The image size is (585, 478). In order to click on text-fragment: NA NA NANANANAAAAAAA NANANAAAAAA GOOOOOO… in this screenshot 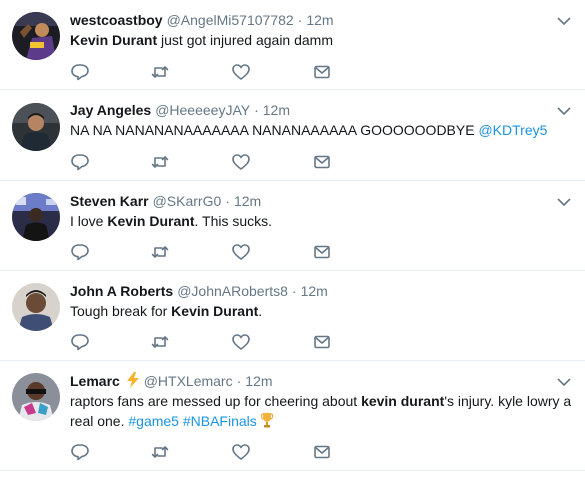, I will do `click(274, 130)`.